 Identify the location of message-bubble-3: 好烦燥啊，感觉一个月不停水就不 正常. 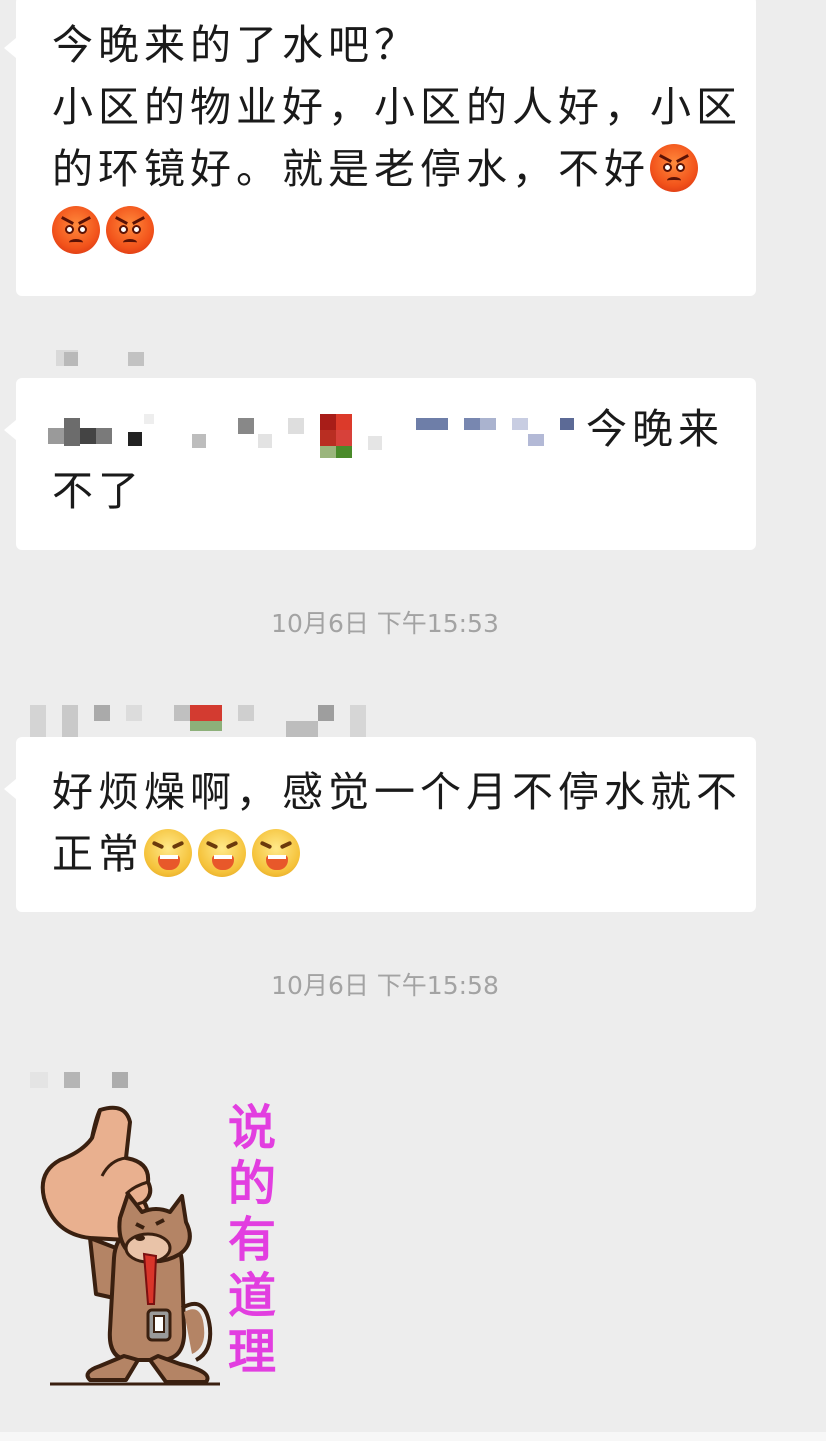
(380, 824).